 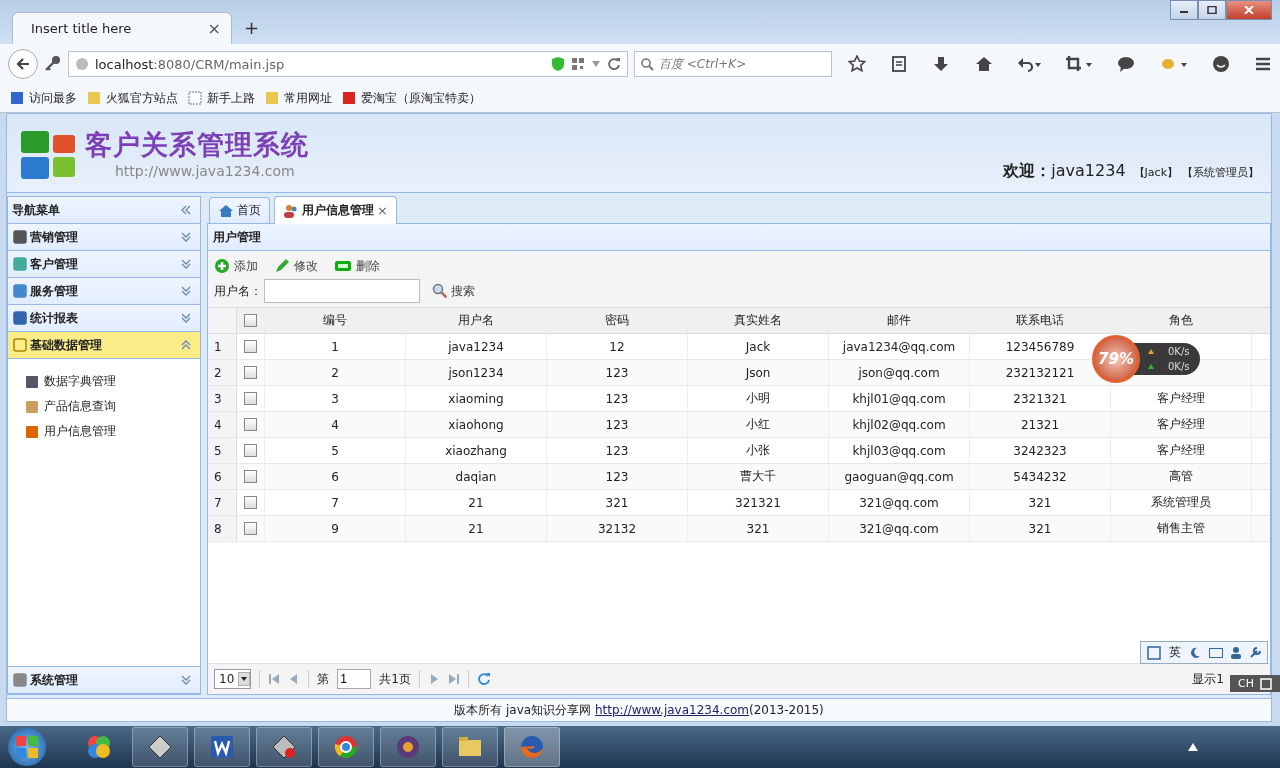 What do you see at coordinates (1220, 64) in the screenshot?
I see `smiley-icon` at bounding box center [1220, 64].